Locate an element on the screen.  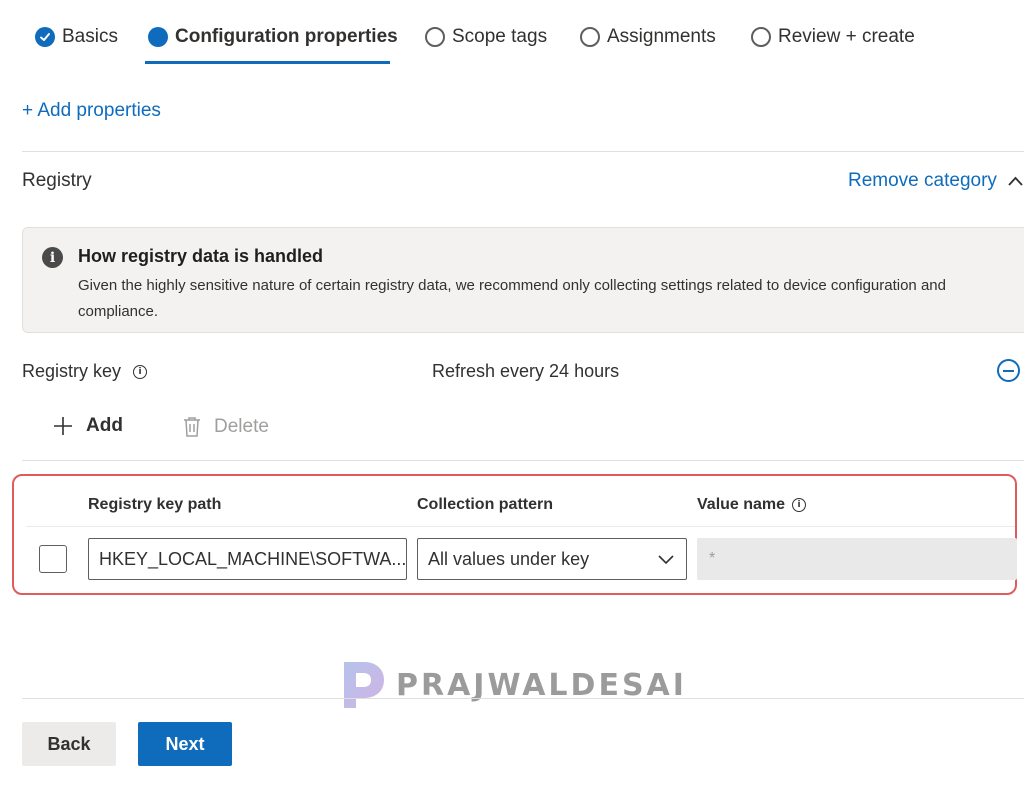
step-scope-tags: Scope tags is located at coordinates (486, 37).